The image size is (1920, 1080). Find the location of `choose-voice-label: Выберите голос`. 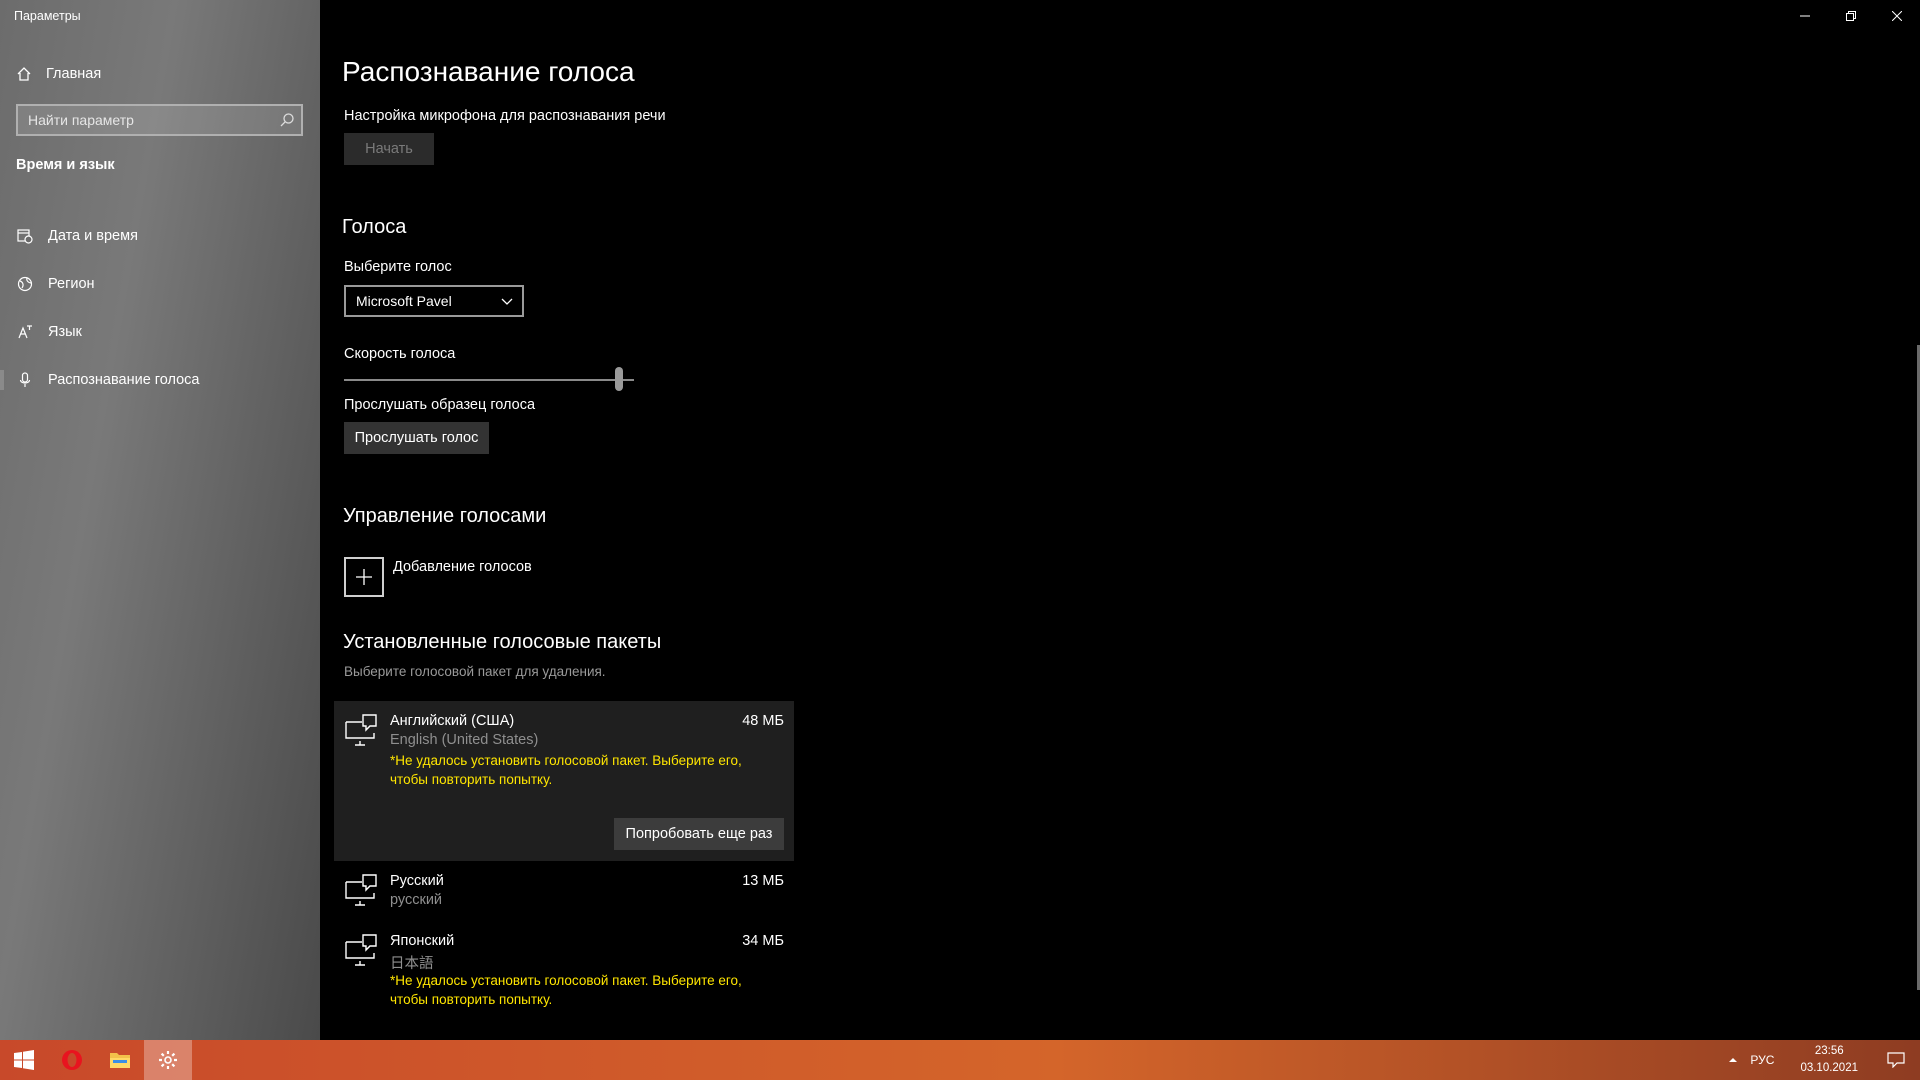

choose-voice-label: Выберите голос is located at coordinates (398, 267).